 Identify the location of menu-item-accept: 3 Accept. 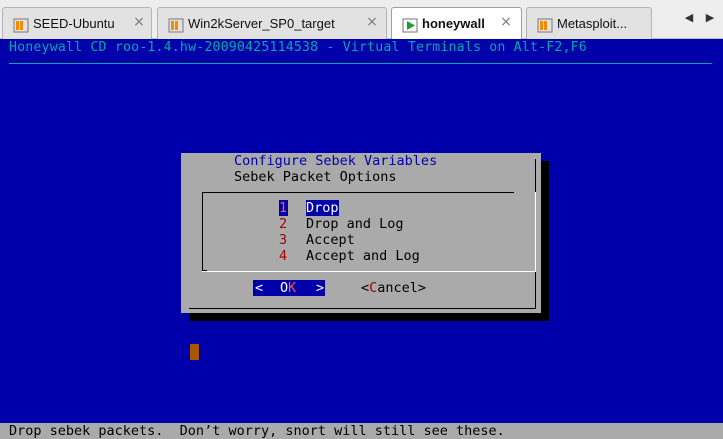
(317, 240).